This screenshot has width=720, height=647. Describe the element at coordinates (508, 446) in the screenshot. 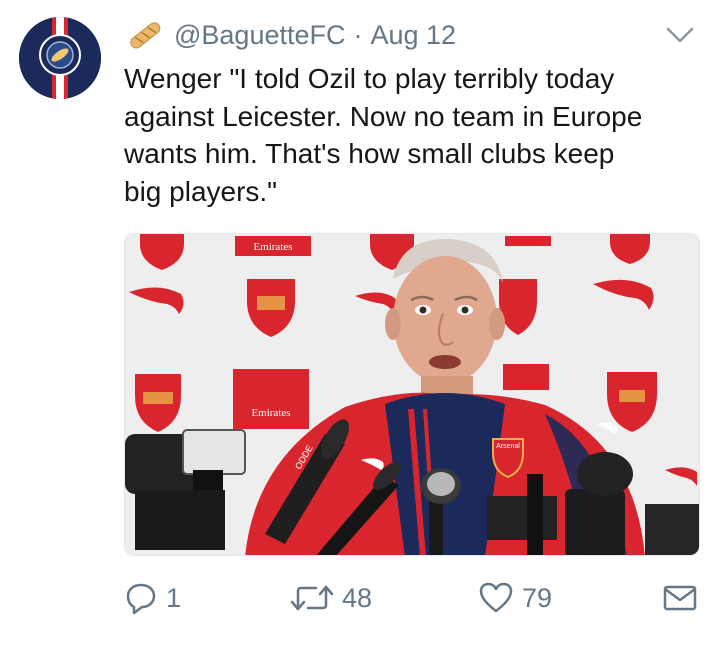

I see `shirt-text: Arsenal` at that location.